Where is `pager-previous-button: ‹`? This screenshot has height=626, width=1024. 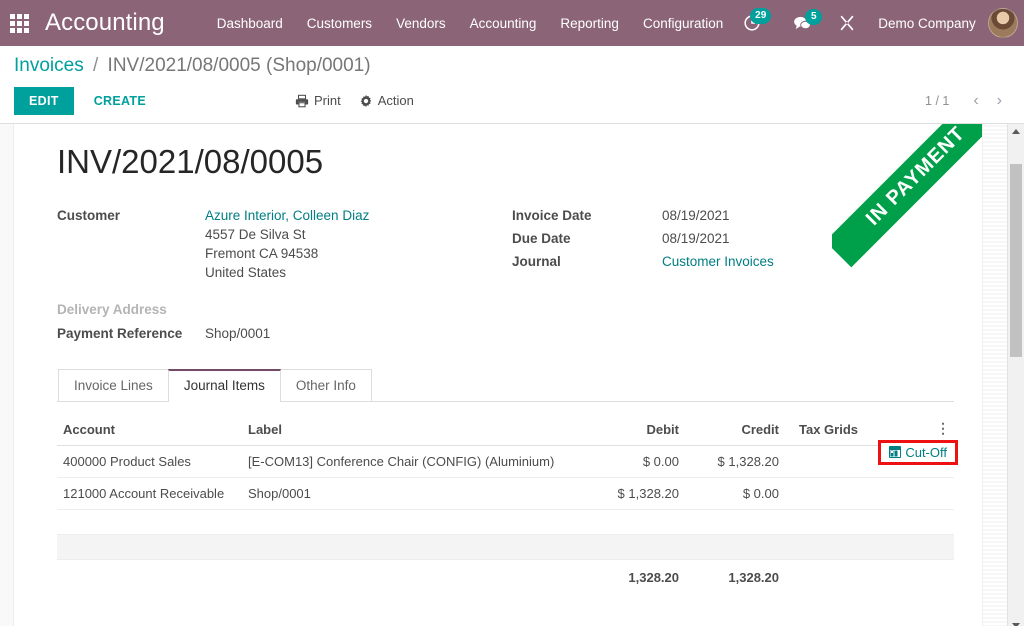 pager-previous-button: ‹ is located at coordinates (975, 101).